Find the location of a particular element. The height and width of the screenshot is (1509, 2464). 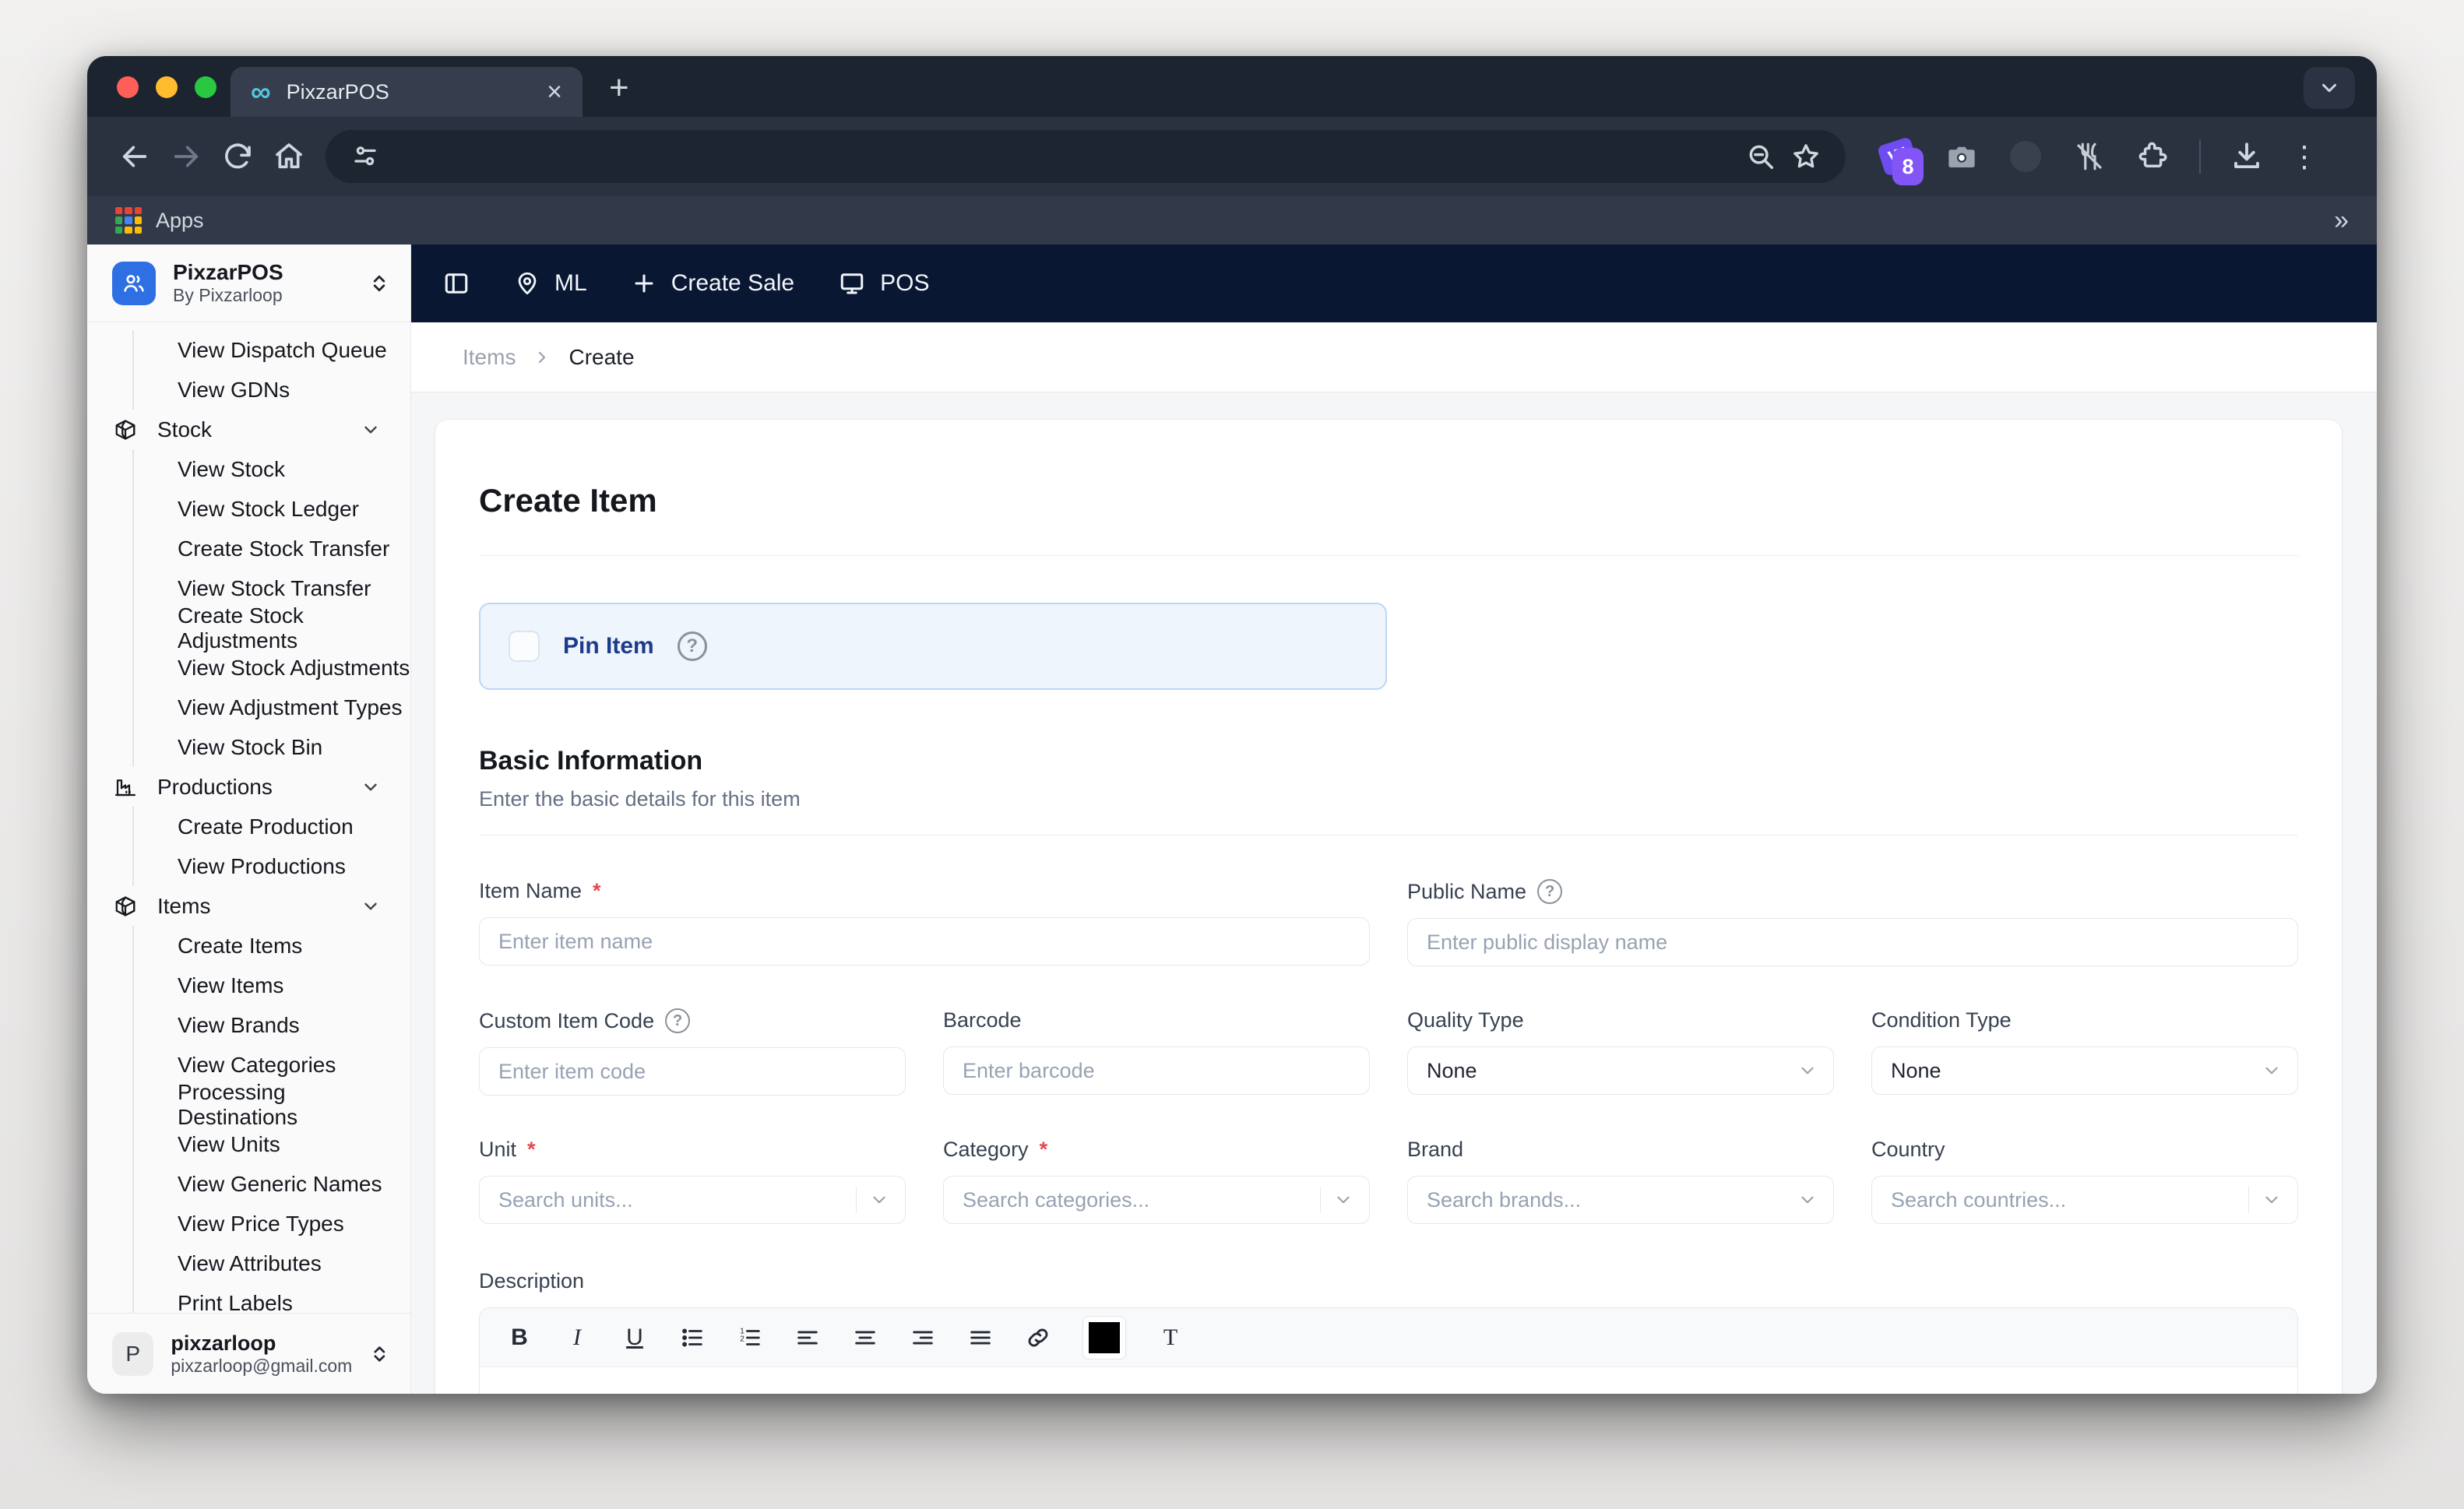

extension-w-button: W 8 is located at coordinates (1899, 159).